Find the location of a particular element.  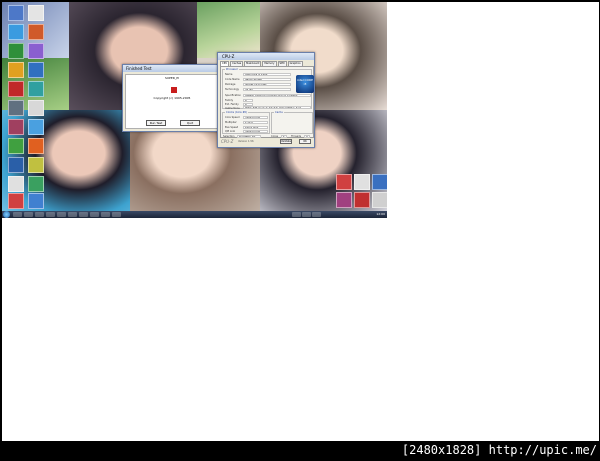

field-value: Socket 1155 LGA is located at coordinates (267, 84).